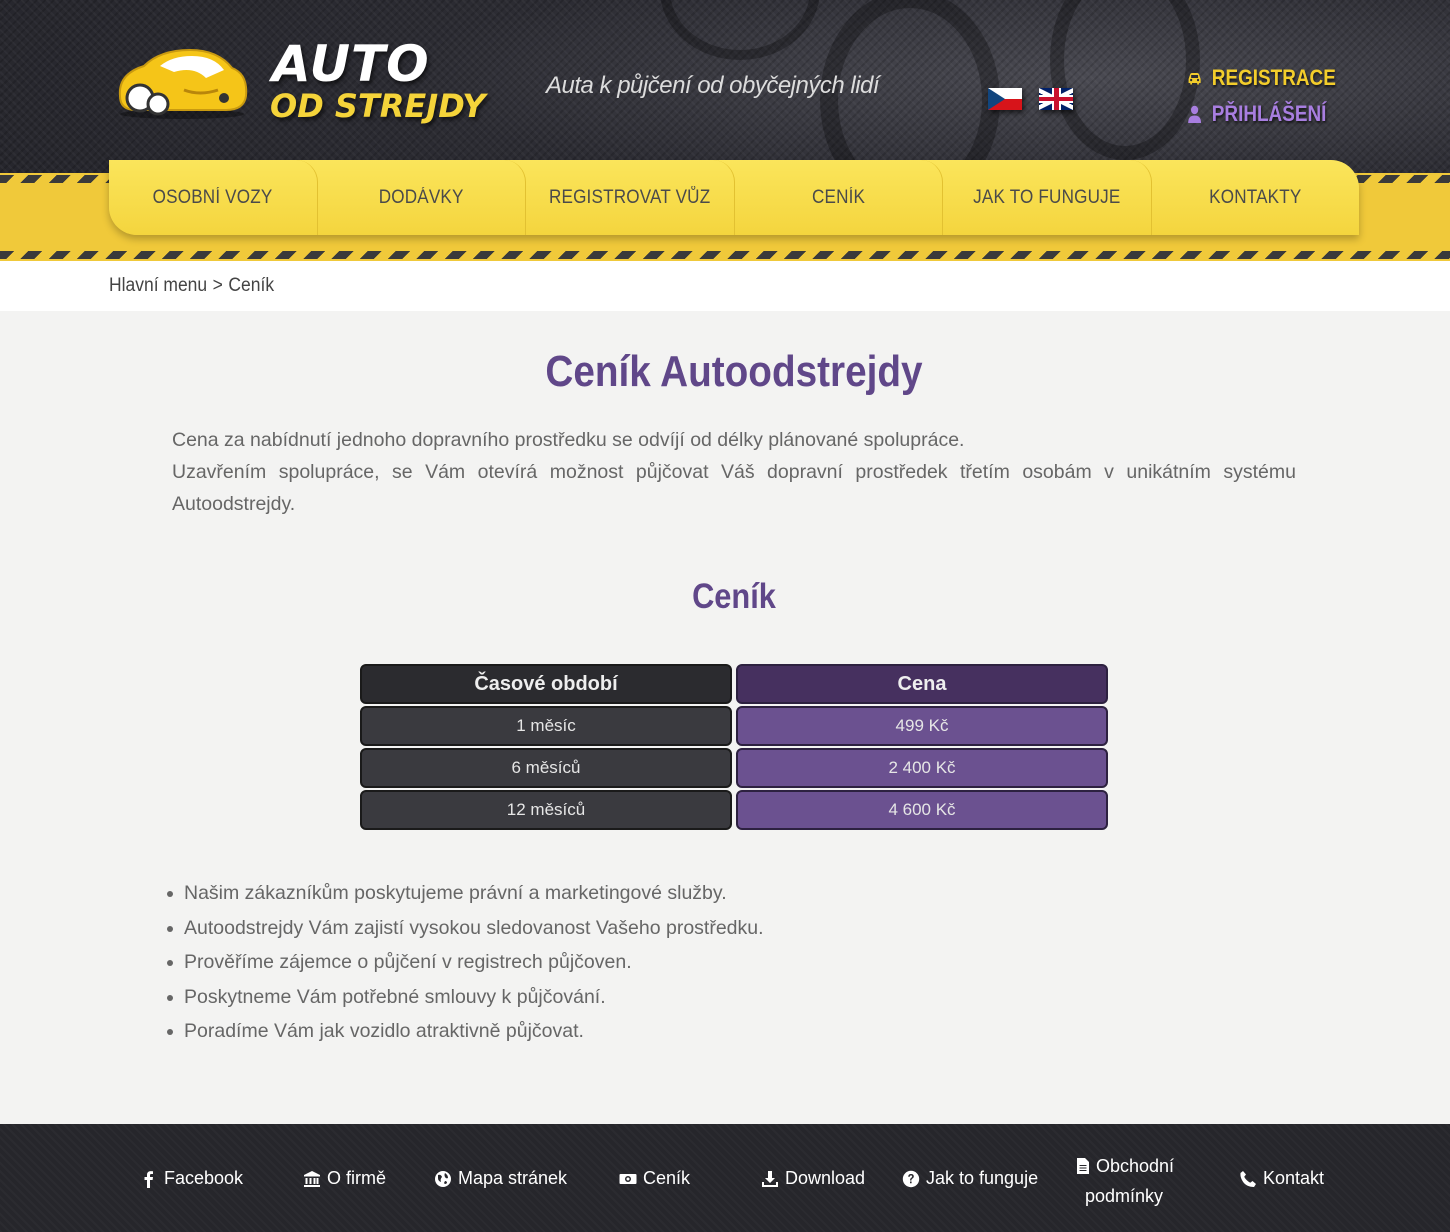 The height and width of the screenshot is (1232, 1450). What do you see at coordinates (911, 1178) in the screenshot?
I see `question-icon` at bounding box center [911, 1178].